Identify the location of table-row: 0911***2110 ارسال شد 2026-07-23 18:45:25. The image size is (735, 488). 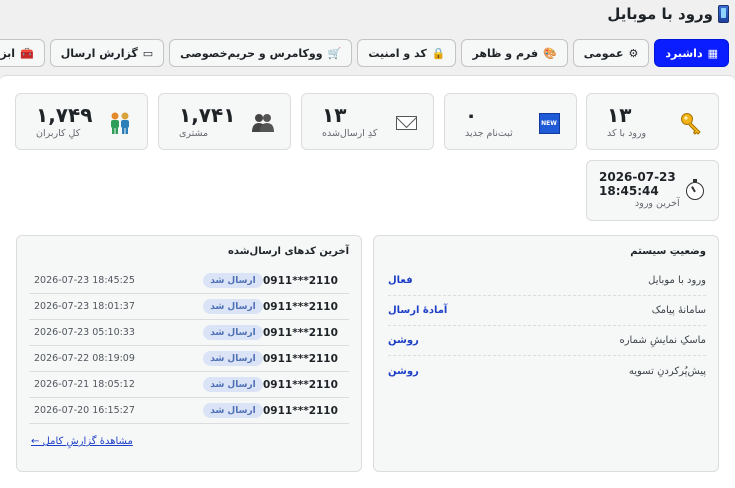
(189, 281).